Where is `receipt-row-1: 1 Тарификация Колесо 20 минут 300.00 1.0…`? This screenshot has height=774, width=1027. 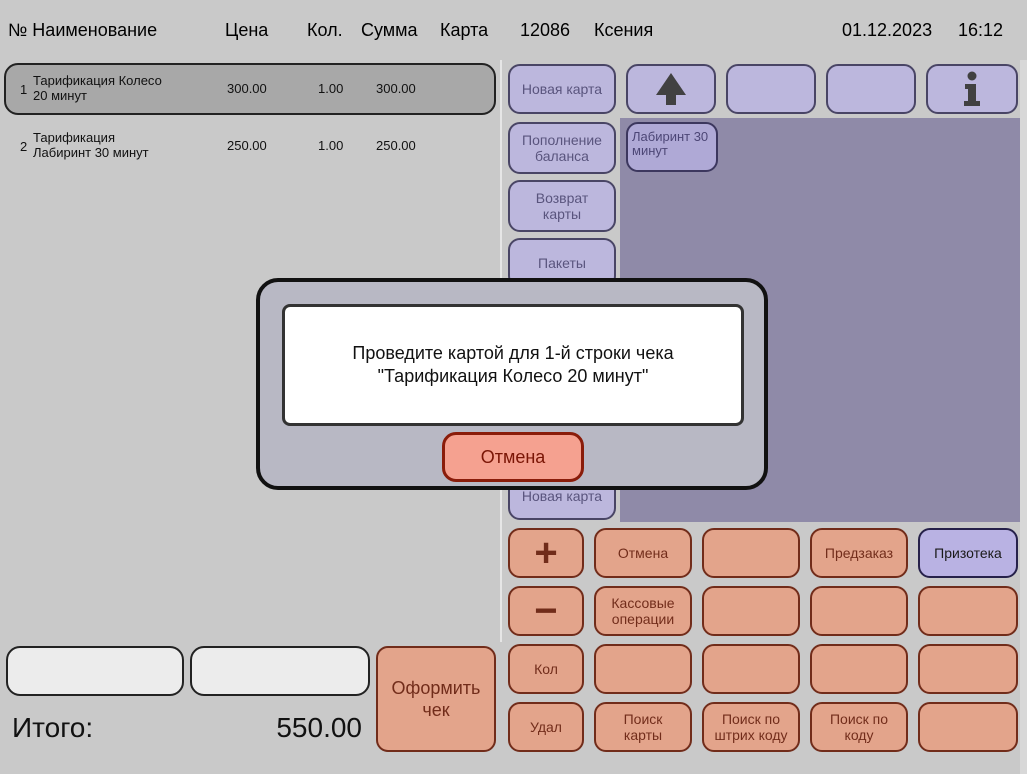 receipt-row-1: 1 Тарификация Колесо 20 минут 300.00 1.0… is located at coordinates (250, 89).